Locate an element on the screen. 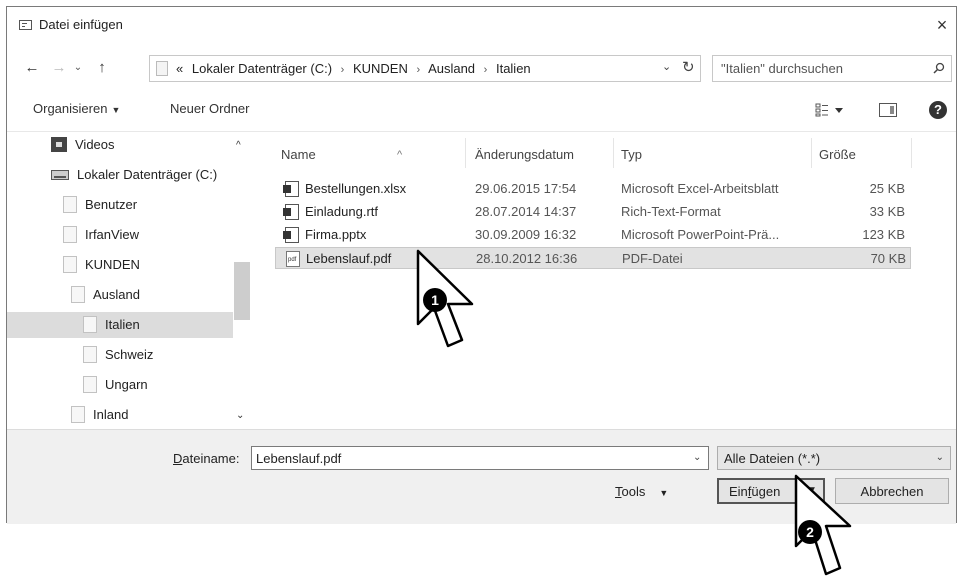  excel-file-icon is located at coordinates (291, 189).